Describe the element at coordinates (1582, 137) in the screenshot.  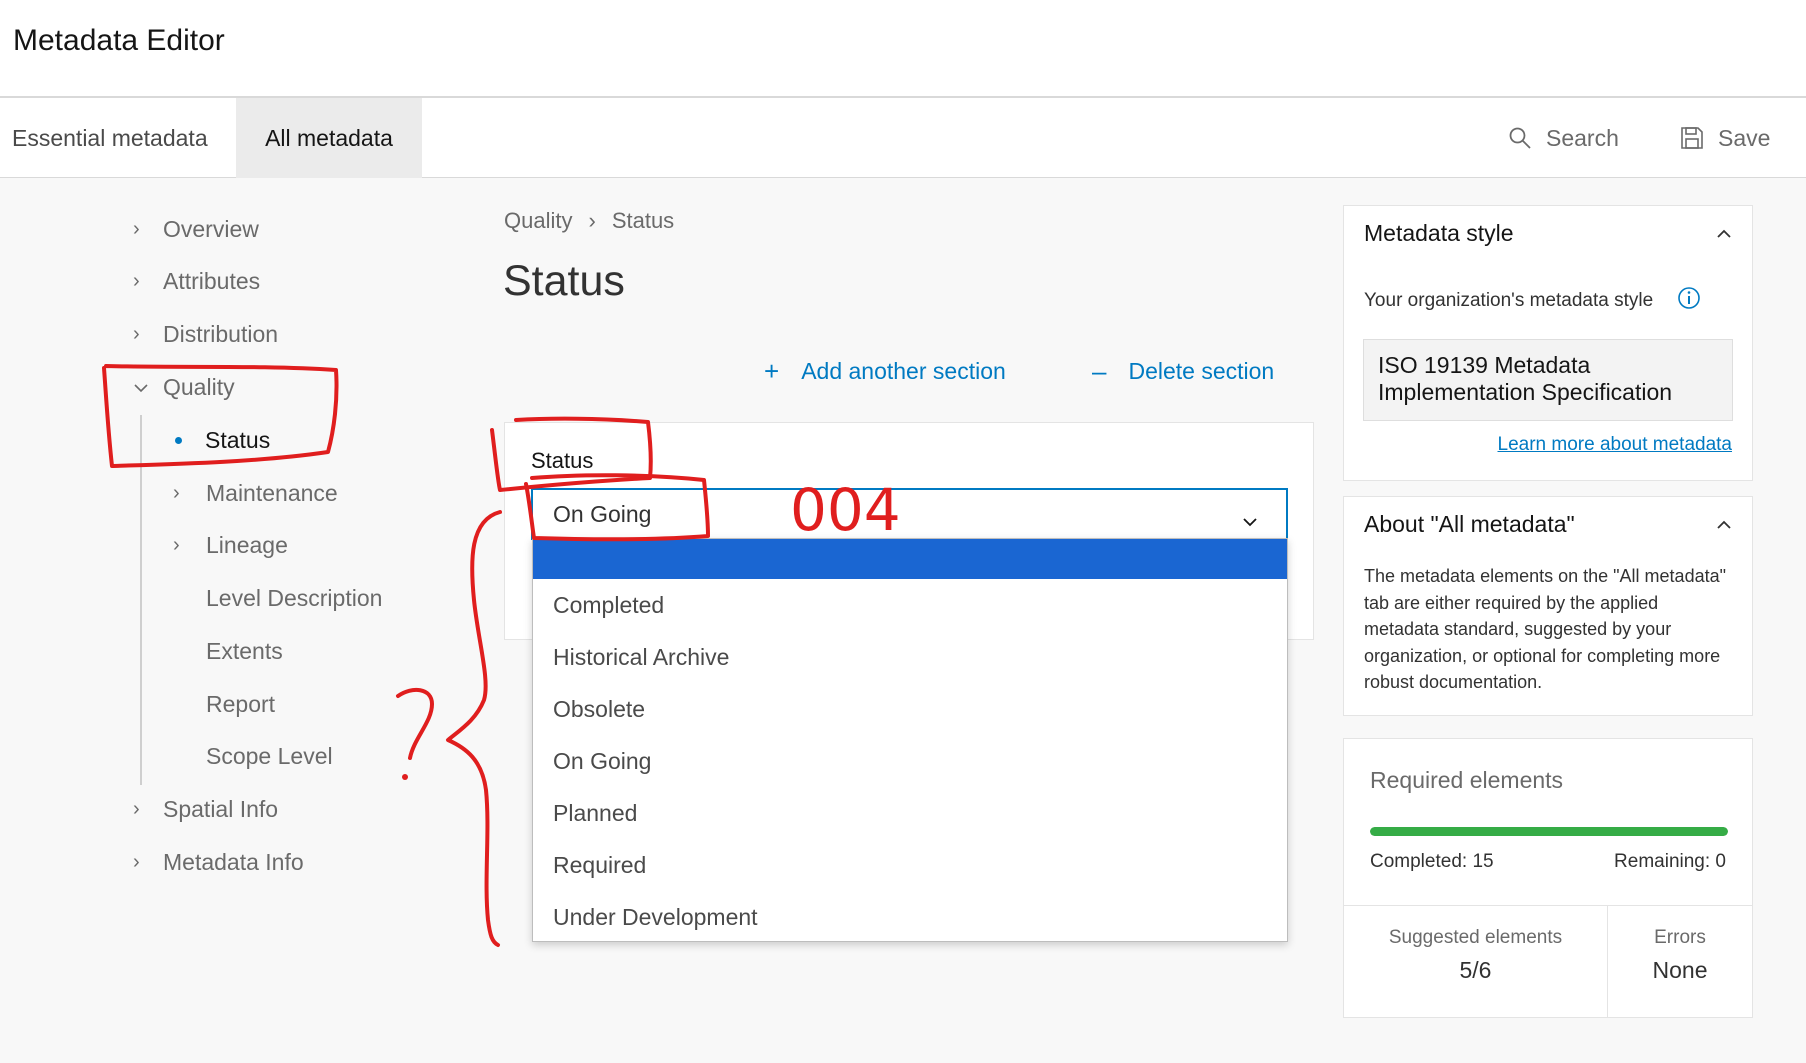
I see `search-label: Search` at that location.